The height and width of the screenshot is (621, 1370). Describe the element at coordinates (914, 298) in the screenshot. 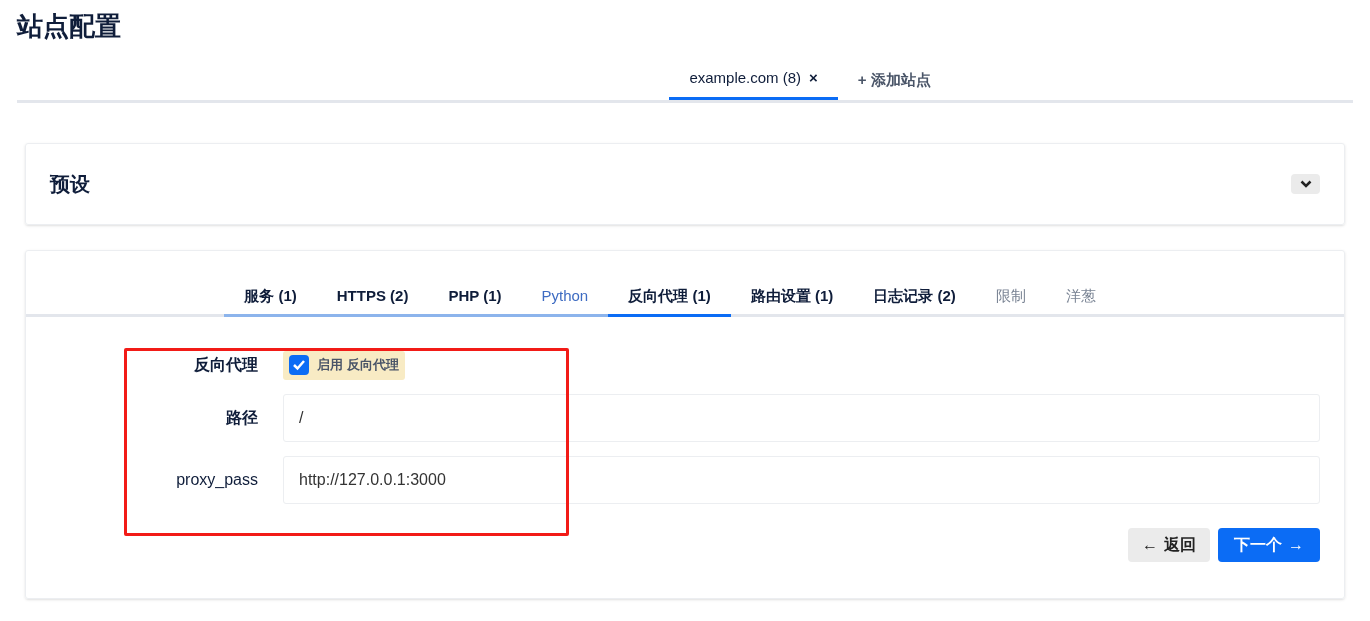

I see `step-tab: 日志记录 (2)` at that location.